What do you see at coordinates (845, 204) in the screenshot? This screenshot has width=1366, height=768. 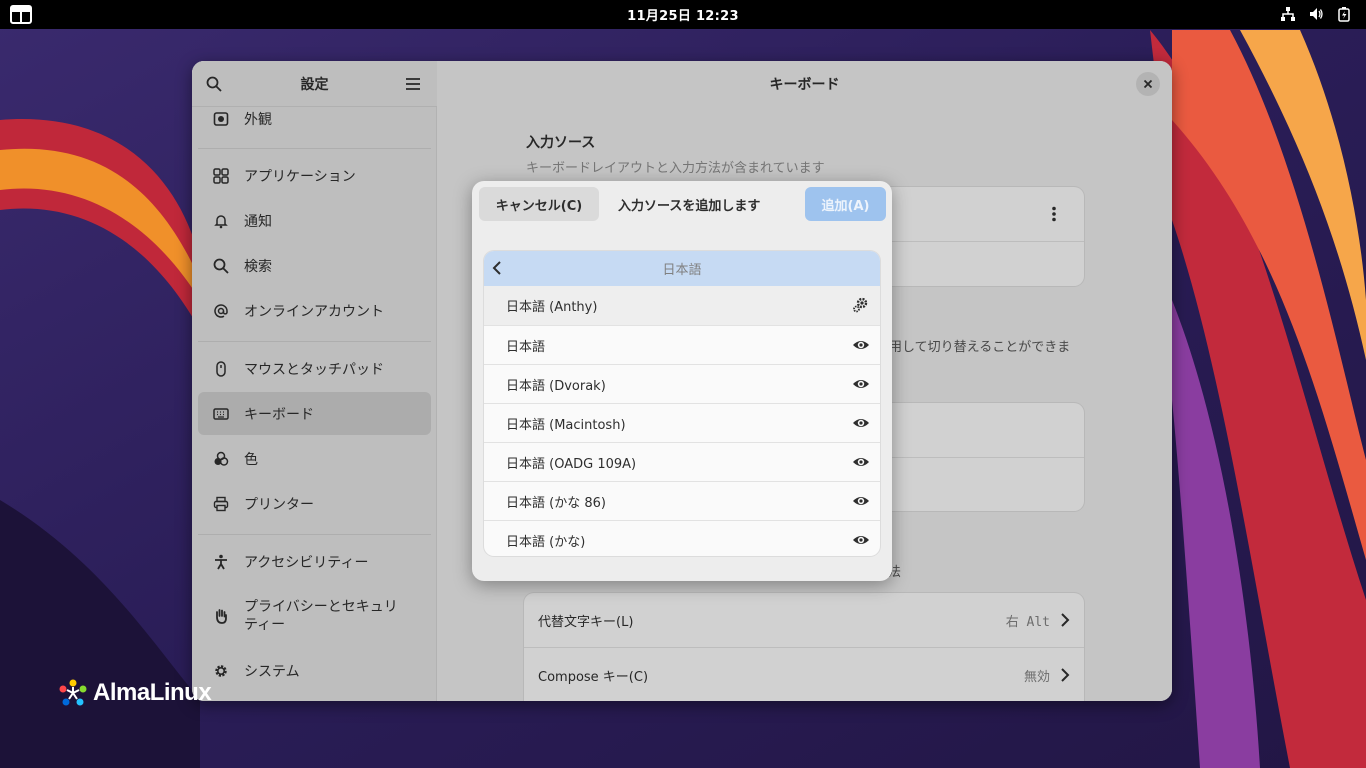 I see `add-button: 追加(A)` at bounding box center [845, 204].